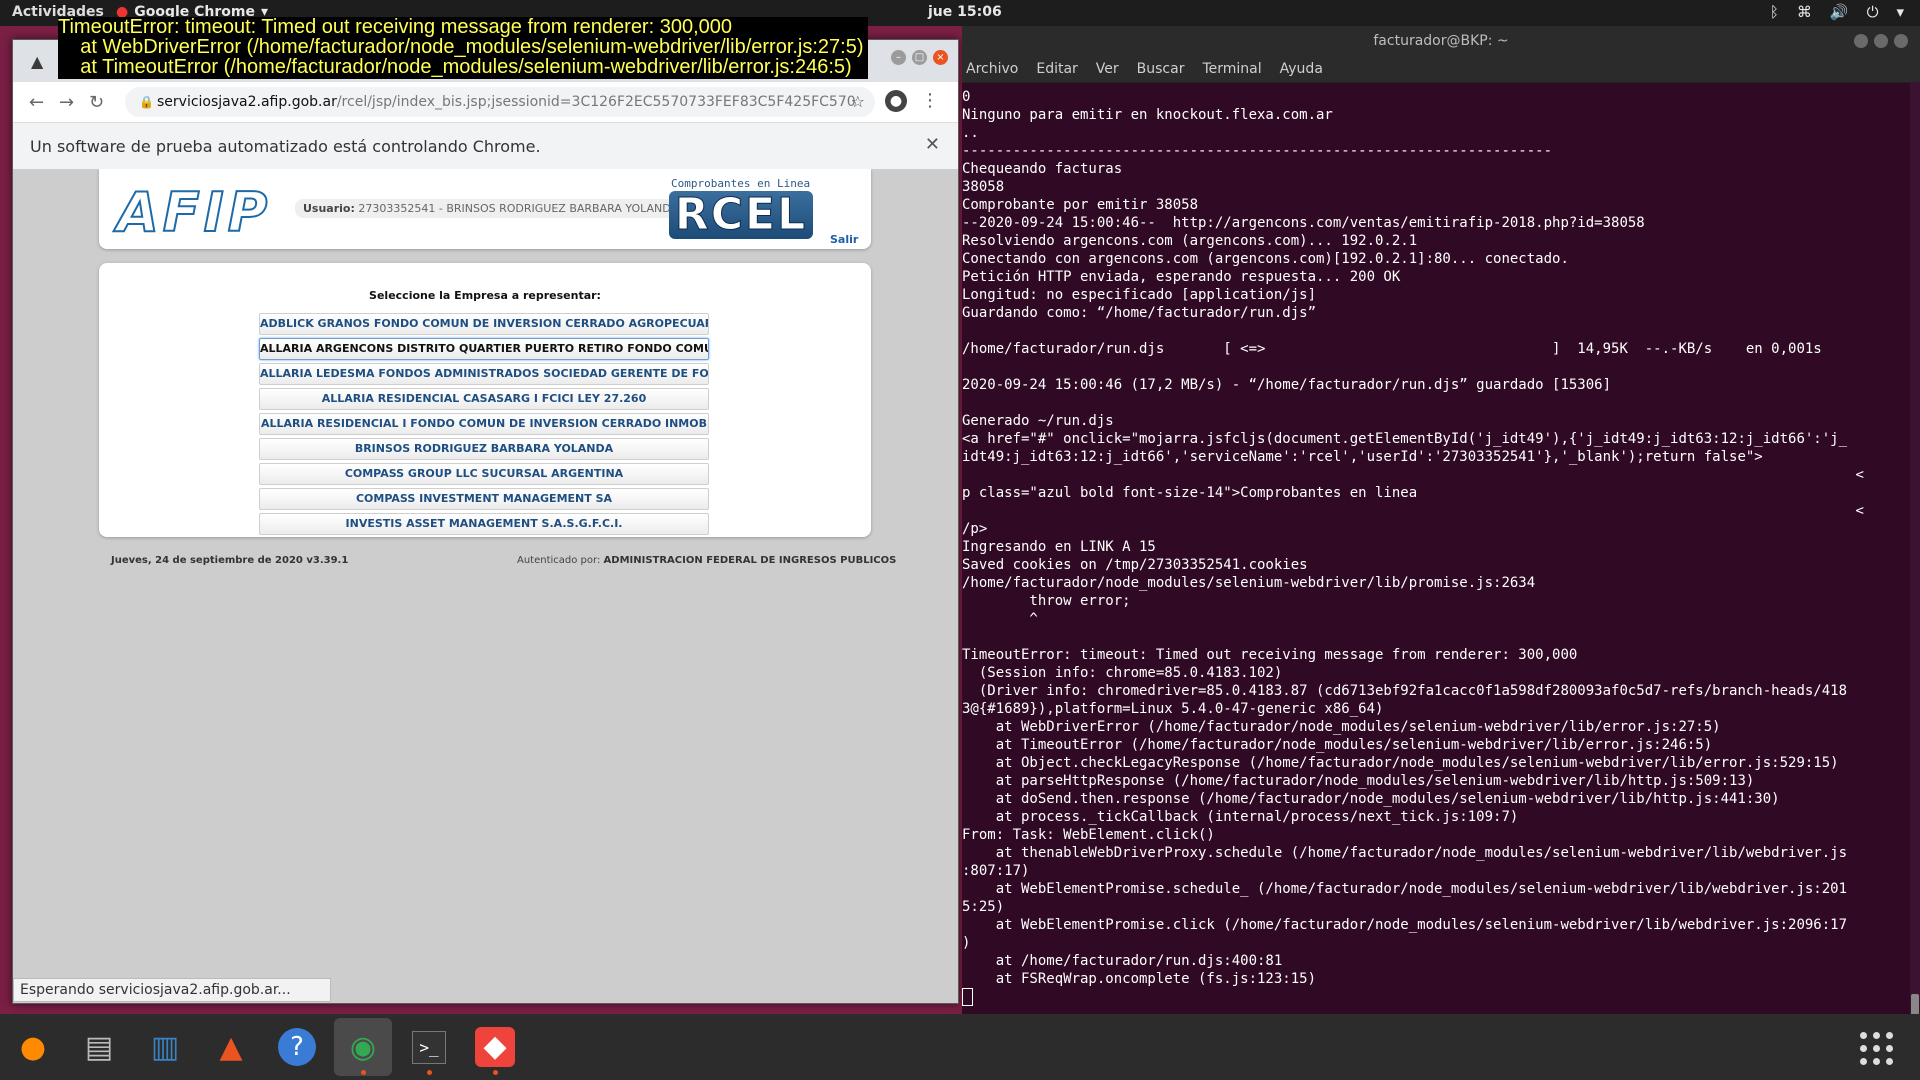 The height and width of the screenshot is (1080, 1920). Describe the element at coordinates (965, 12) in the screenshot. I see `clock: jue 15:06` at that location.